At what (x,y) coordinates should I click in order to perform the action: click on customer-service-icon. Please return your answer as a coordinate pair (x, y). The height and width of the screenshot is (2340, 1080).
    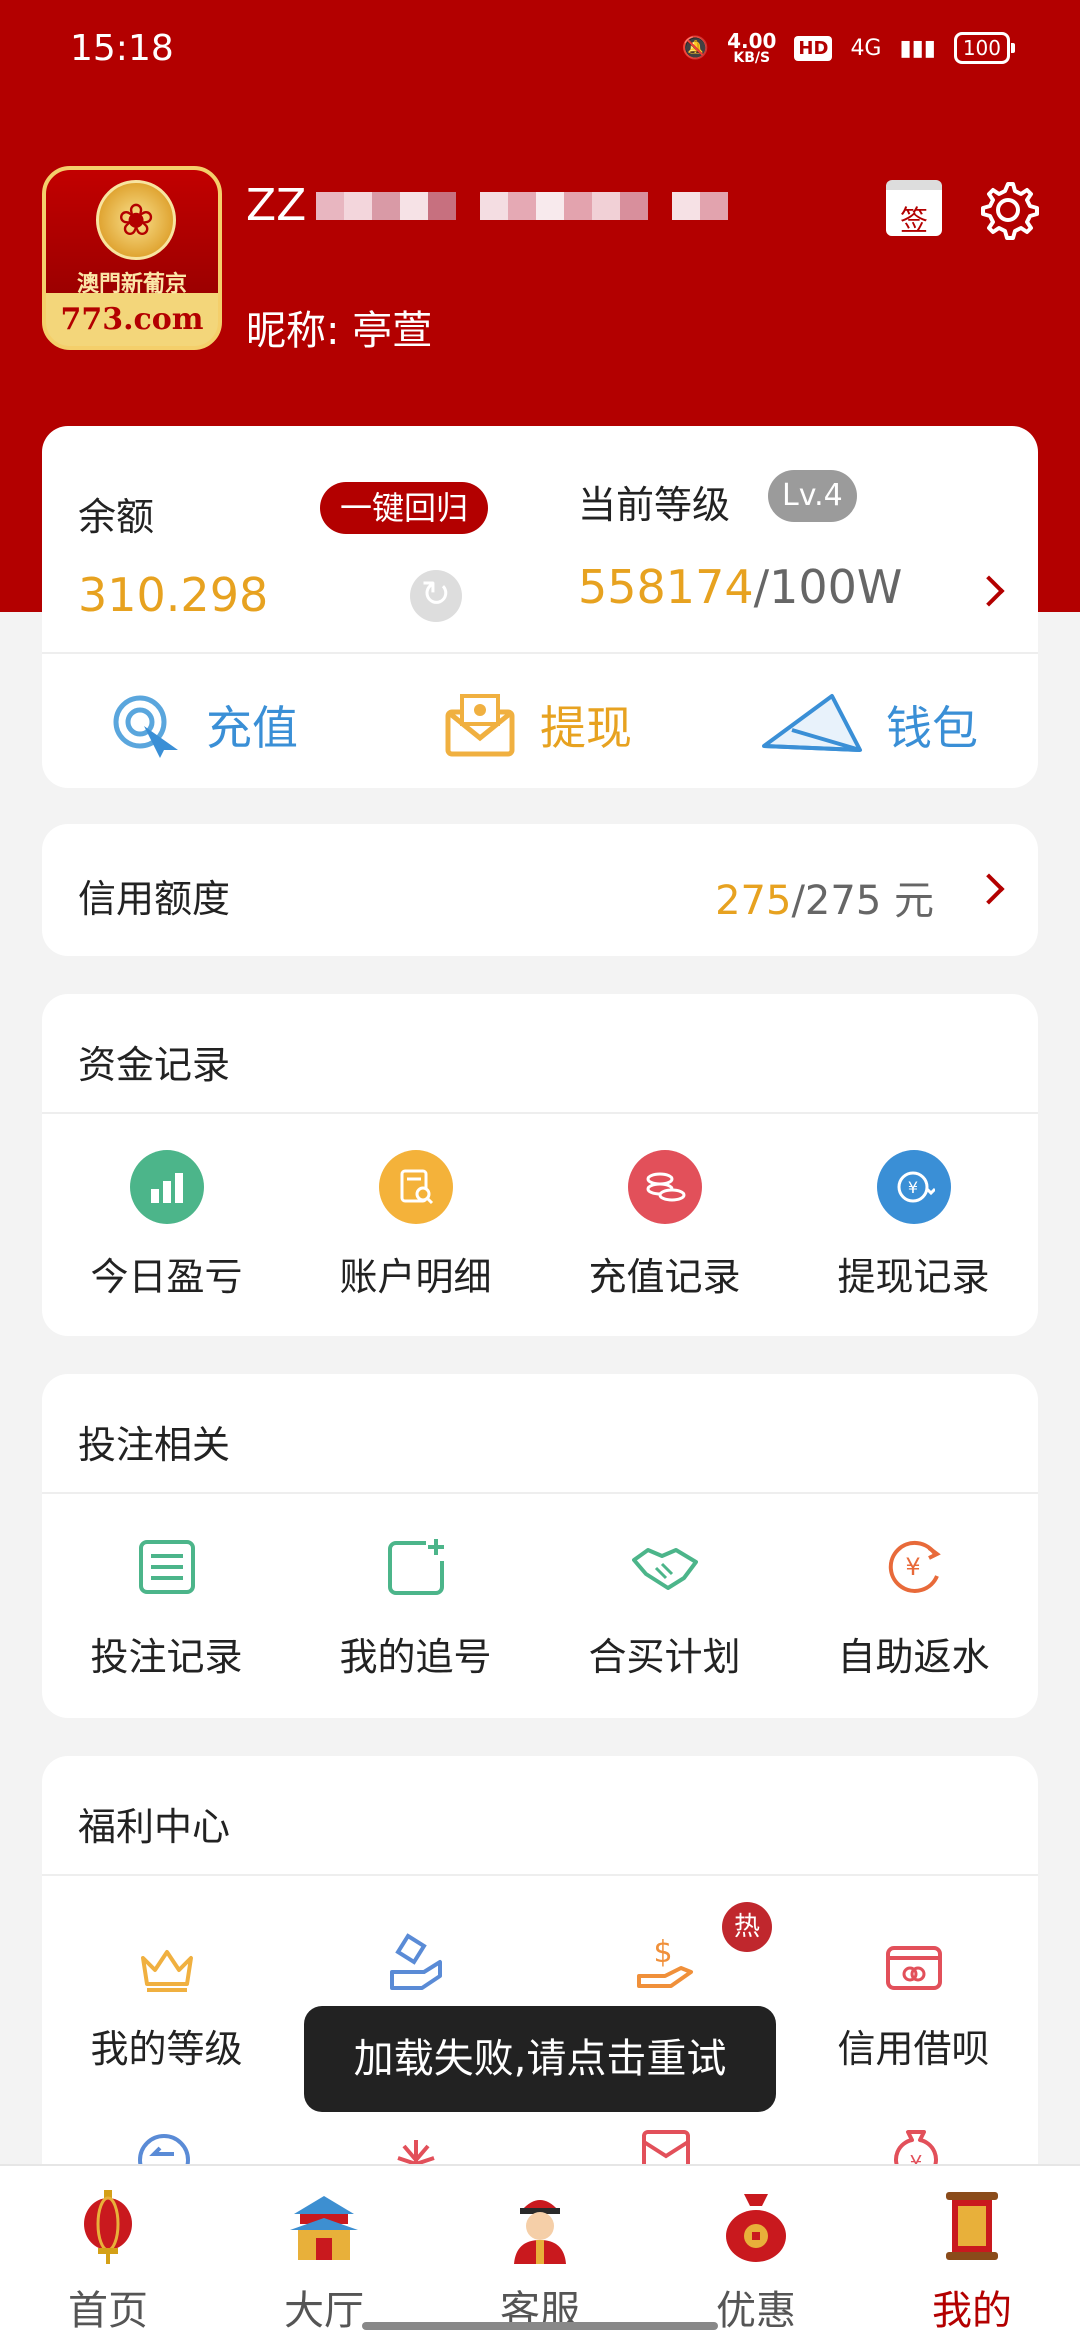
    Looking at the image, I should click on (540, 2232).